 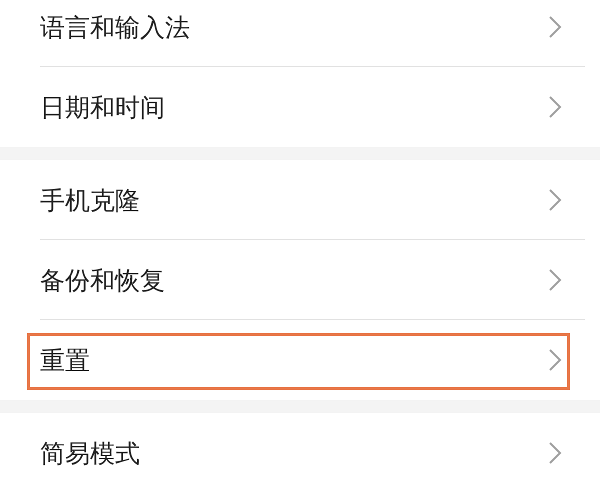 What do you see at coordinates (90, 454) in the screenshot?
I see `item-label: 简易模式` at bounding box center [90, 454].